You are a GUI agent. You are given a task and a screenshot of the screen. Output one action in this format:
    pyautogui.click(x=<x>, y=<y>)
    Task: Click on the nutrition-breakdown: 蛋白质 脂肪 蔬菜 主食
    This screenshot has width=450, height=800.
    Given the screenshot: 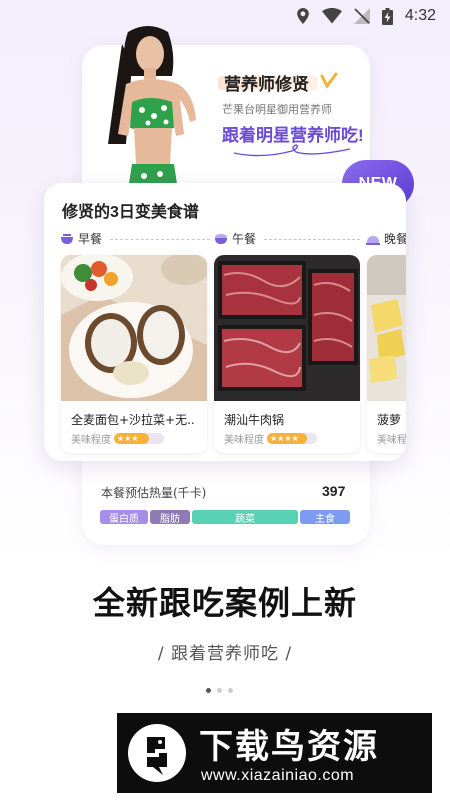 What is the action you would take?
    pyautogui.click(x=225, y=517)
    